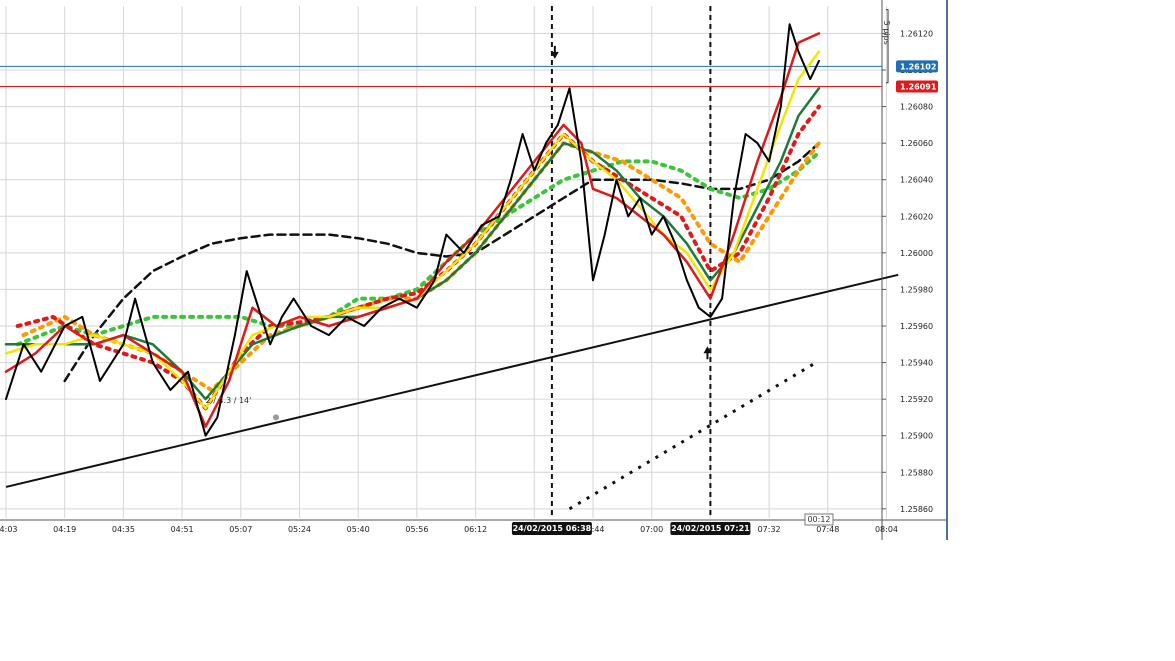 This screenshot has width=1175, height=661. What do you see at coordinates (916, 326) in the screenshot?
I see `price-tick-label: 1.25960` at bounding box center [916, 326].